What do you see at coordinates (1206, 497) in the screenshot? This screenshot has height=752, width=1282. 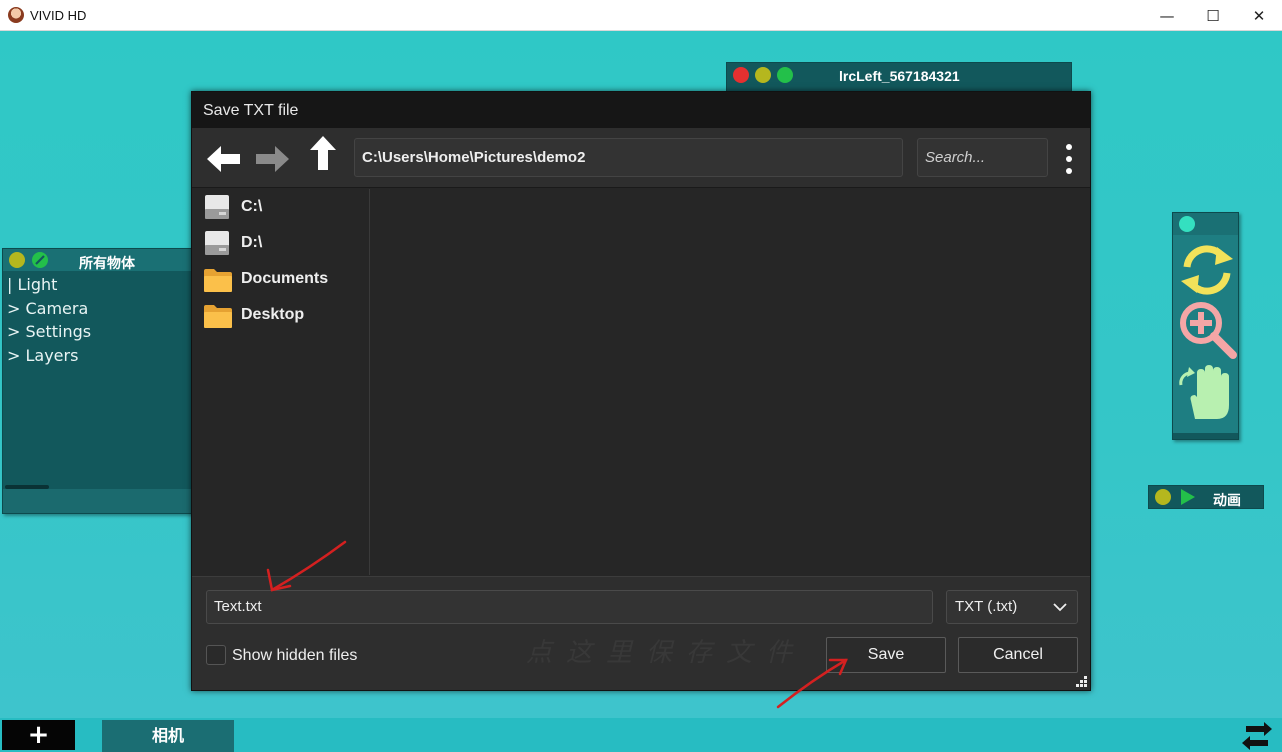 I see `animation-panel: 动画` at bounding box center [1206, 497].